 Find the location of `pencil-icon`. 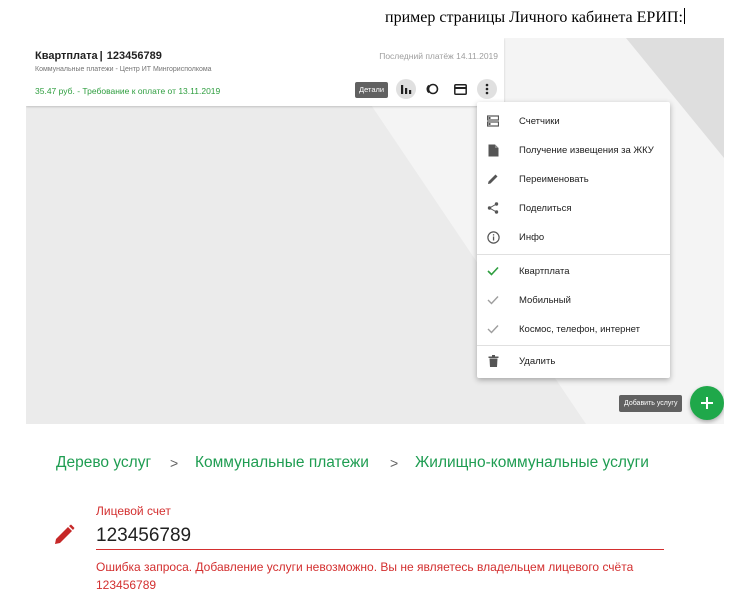

pencil-icon is located at coordinates (493, 179).